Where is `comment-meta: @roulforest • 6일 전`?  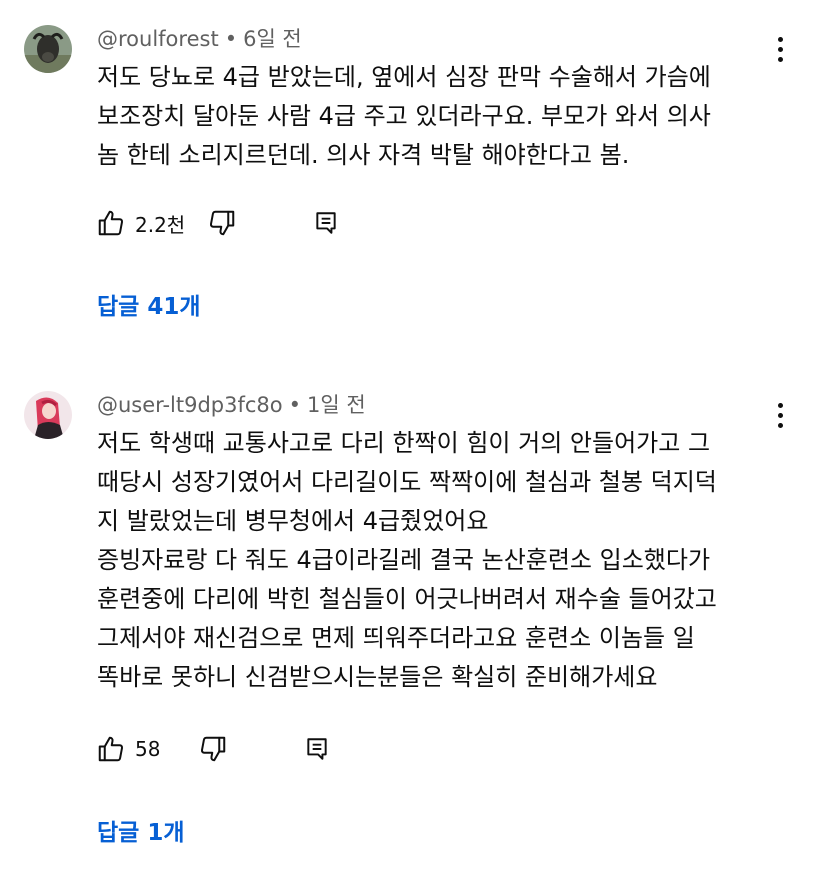 comment-meta: @roulforest • 6일 전 is located at coordinates (199, 39).